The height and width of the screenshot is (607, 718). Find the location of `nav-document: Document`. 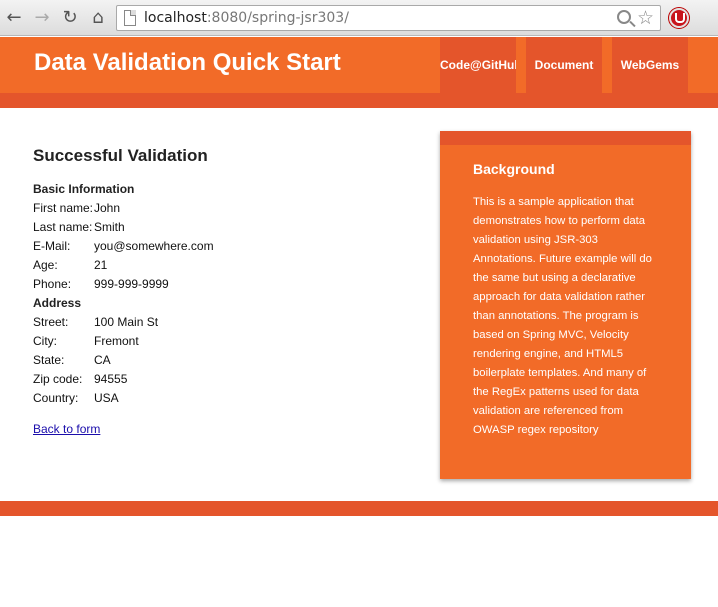

nav-document: Document is located at coordinates (564, 65).